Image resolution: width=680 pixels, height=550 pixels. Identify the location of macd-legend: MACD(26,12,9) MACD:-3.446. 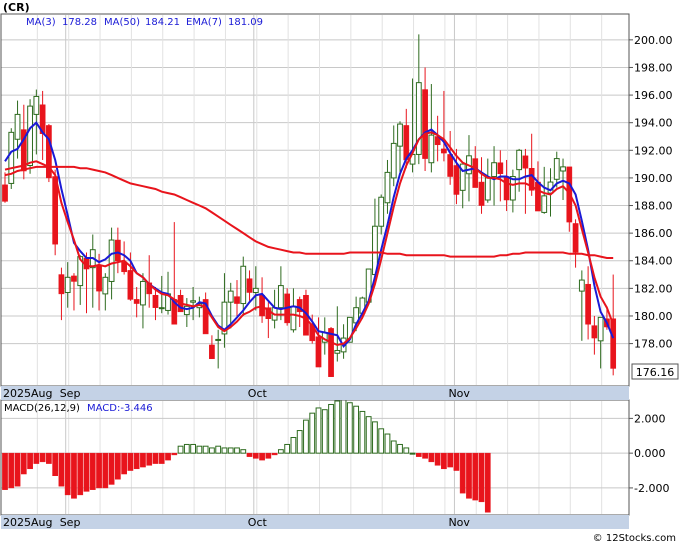
(78, 408).